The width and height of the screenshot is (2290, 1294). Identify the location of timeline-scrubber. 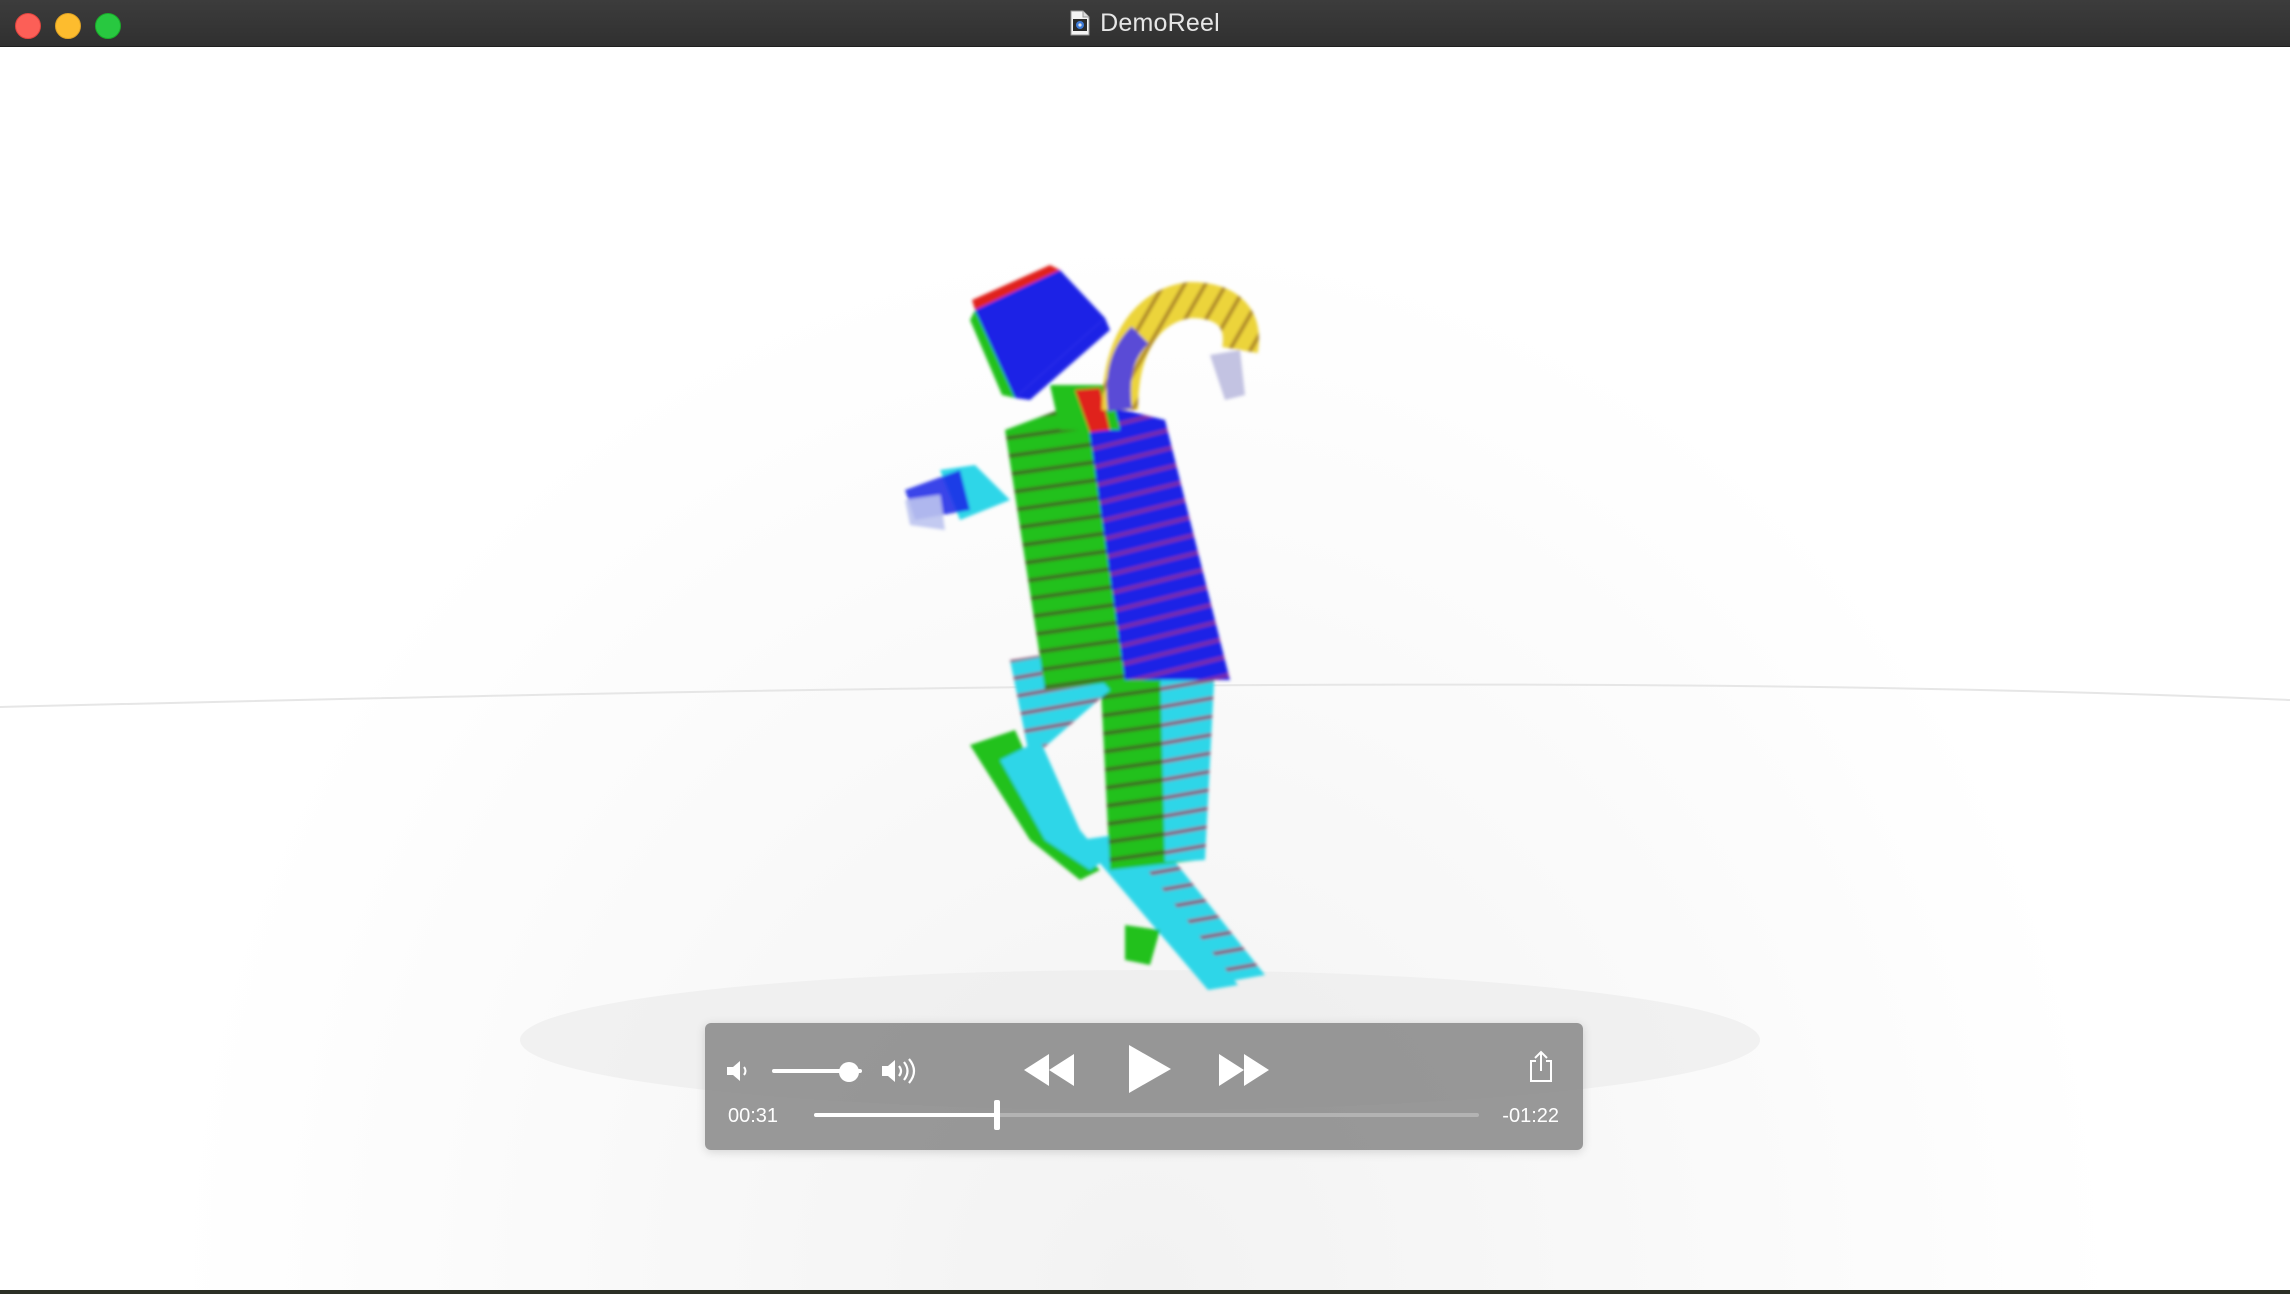
(1146, 1115).